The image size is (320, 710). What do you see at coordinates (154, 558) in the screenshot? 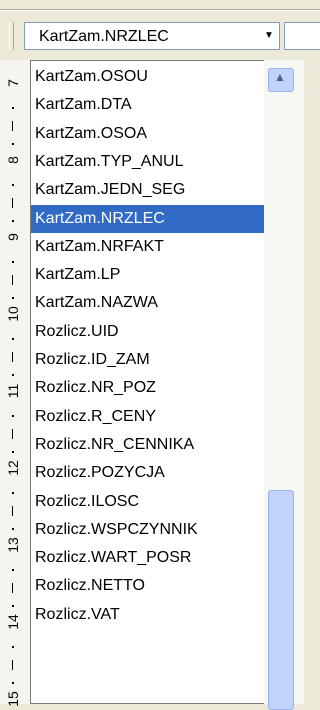
I see `list-item: Rozlicz.WART_POSR` at bounding box center [154, 558].